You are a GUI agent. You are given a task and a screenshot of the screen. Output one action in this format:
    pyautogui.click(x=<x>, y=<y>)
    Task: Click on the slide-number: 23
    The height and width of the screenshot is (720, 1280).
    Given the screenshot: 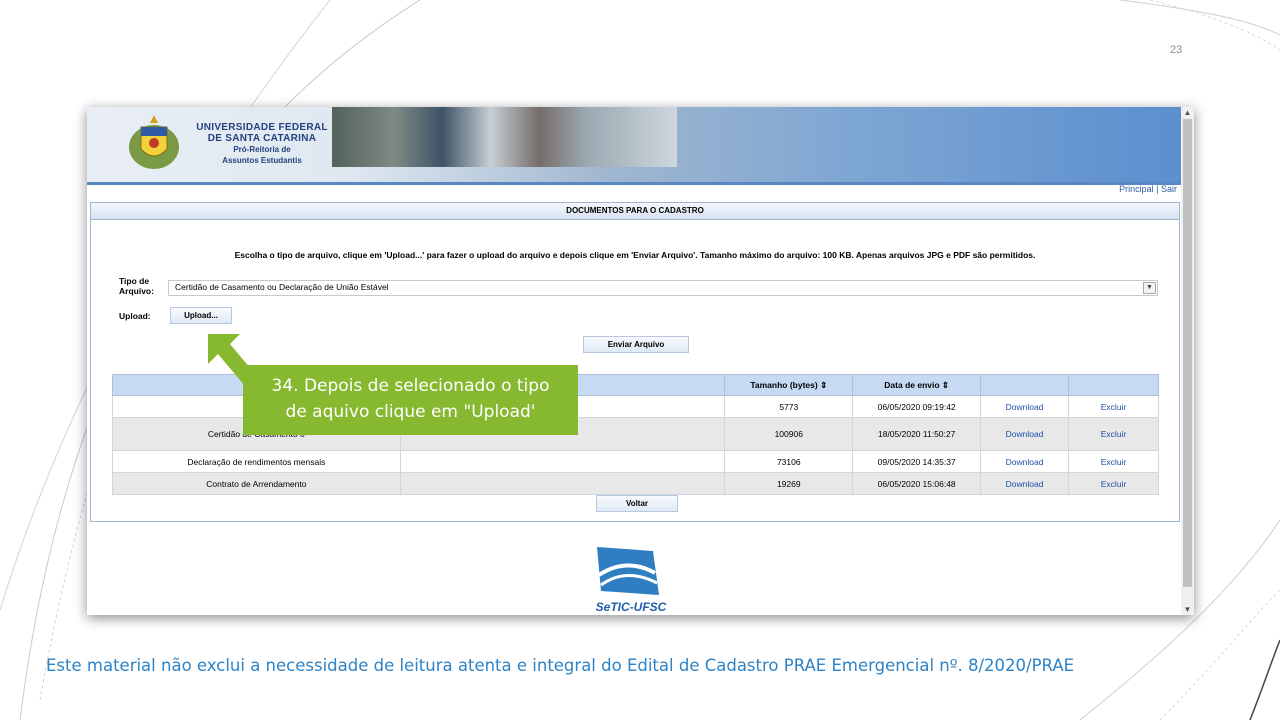 What is the action you would take?
    pyautogui.click(x=1176, y=50)
    